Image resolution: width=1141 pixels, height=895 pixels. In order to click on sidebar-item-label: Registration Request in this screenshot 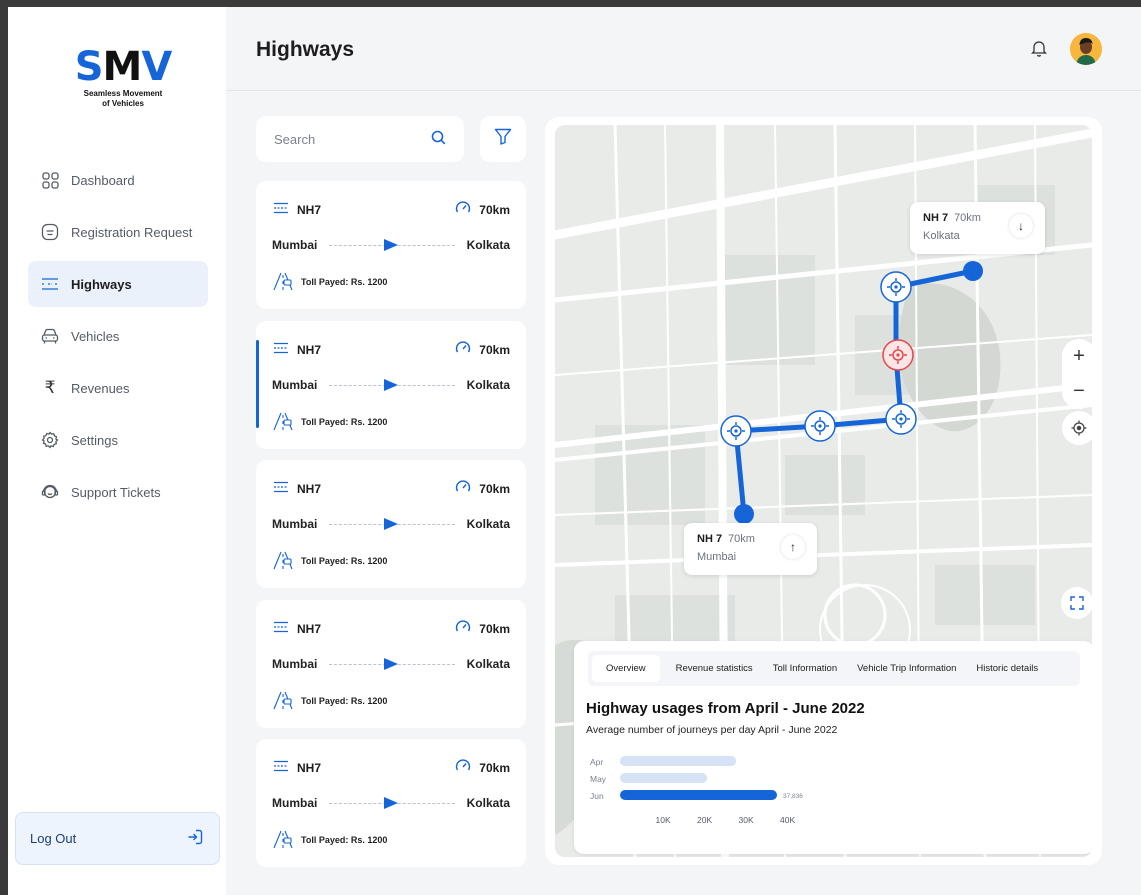, I will do `click(132, 232)`.